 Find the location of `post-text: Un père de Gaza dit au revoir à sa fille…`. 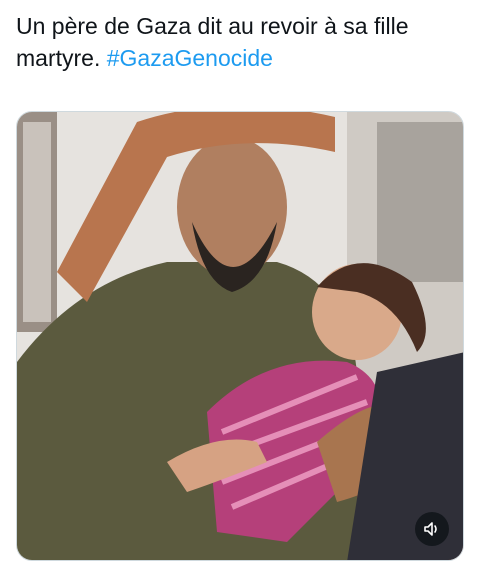

post-text: Un père de Gaza dit au revoir à sa fille… is located at coordinates (240, 42).